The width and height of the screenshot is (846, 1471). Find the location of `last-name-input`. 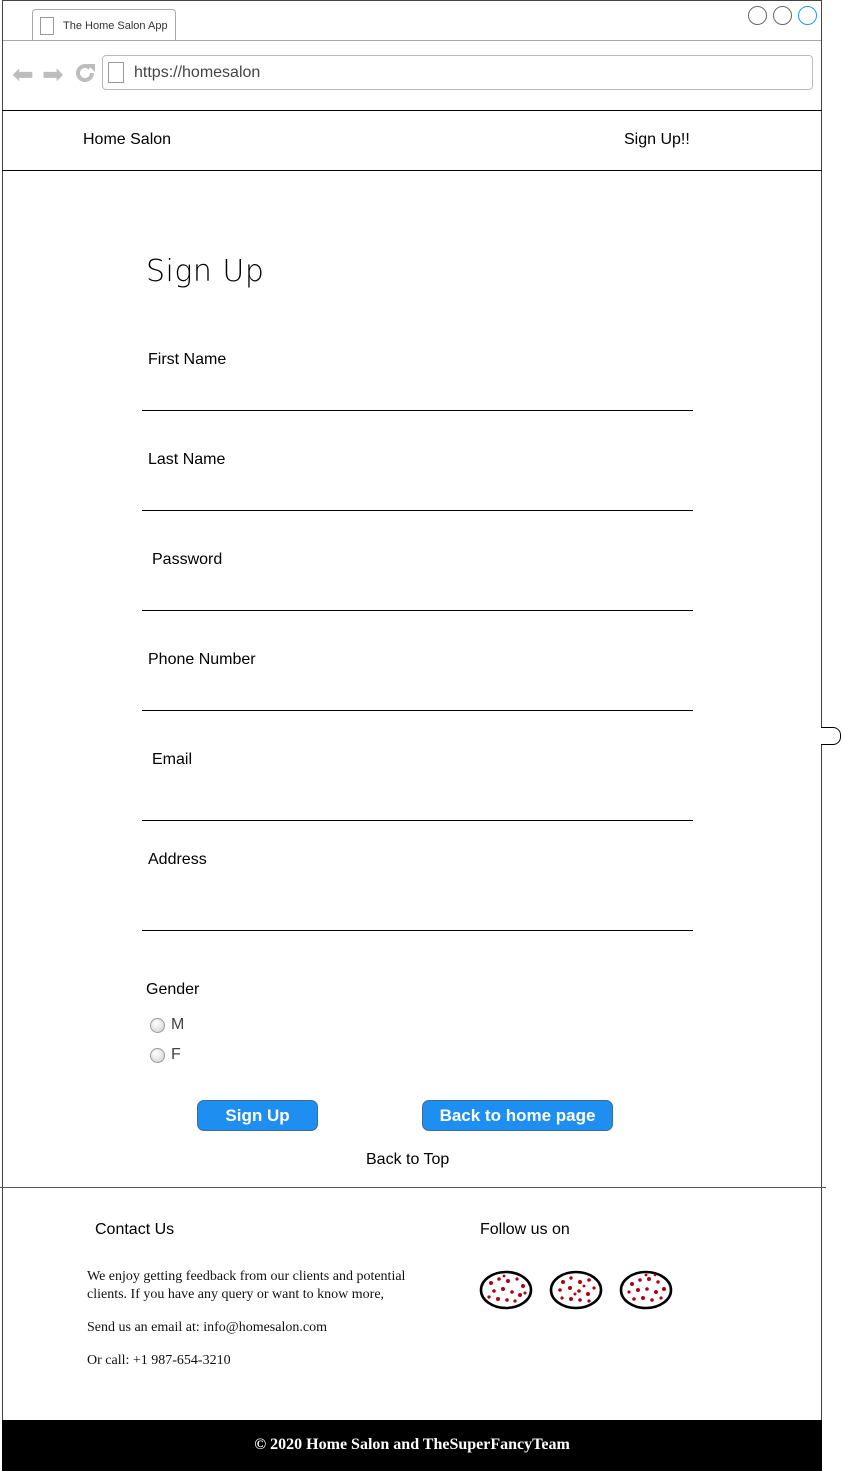

last-name-input is located at coordinates (419, 494).